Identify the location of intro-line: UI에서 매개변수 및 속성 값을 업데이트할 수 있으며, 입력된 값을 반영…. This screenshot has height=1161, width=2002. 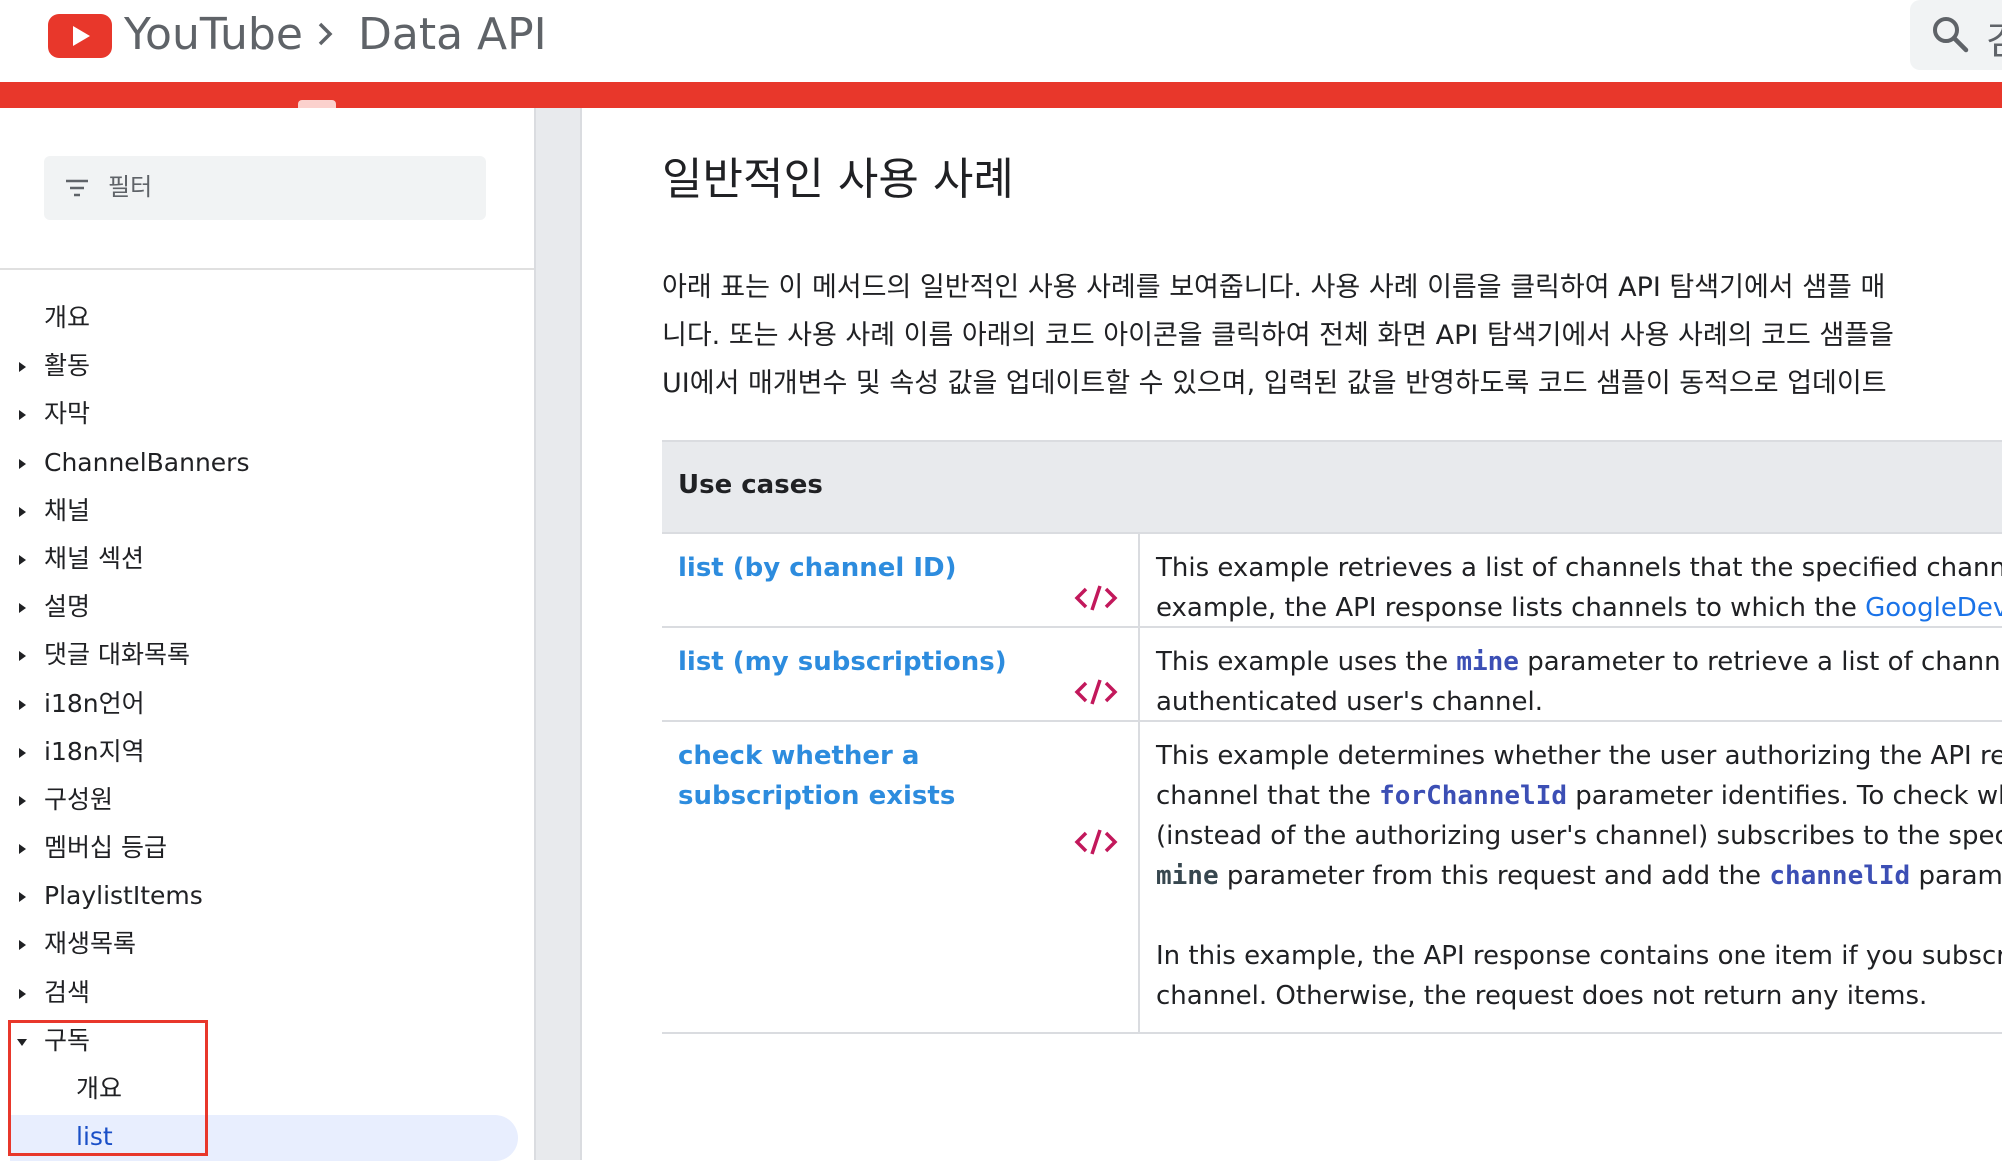
(1274, 383).